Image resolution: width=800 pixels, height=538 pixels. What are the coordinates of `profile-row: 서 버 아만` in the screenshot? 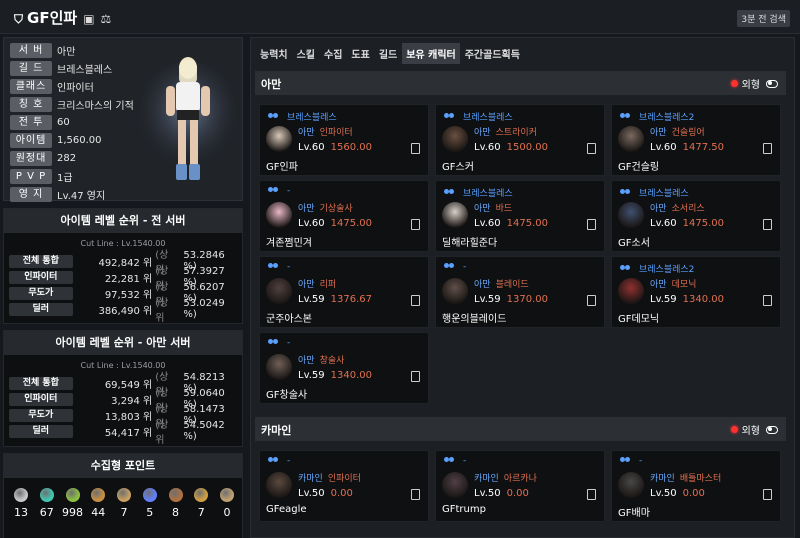 It's located at (42, 50).